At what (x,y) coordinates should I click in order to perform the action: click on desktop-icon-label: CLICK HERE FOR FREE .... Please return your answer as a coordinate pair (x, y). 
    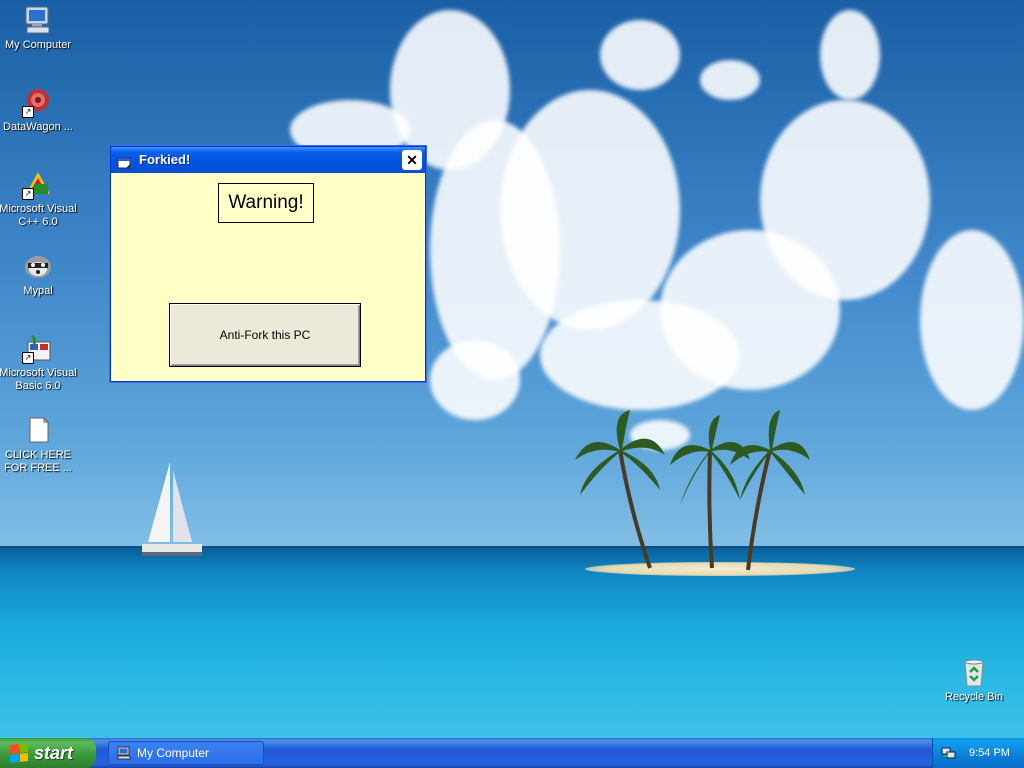
    Looking at the image, I should click on (38, 461).